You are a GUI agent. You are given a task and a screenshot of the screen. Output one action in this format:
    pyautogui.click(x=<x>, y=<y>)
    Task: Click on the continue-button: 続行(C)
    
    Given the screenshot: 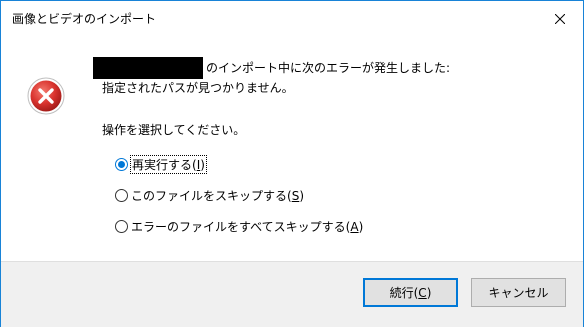 What is the action you would take?
    pyautogui.click(x=410, y=292)
    